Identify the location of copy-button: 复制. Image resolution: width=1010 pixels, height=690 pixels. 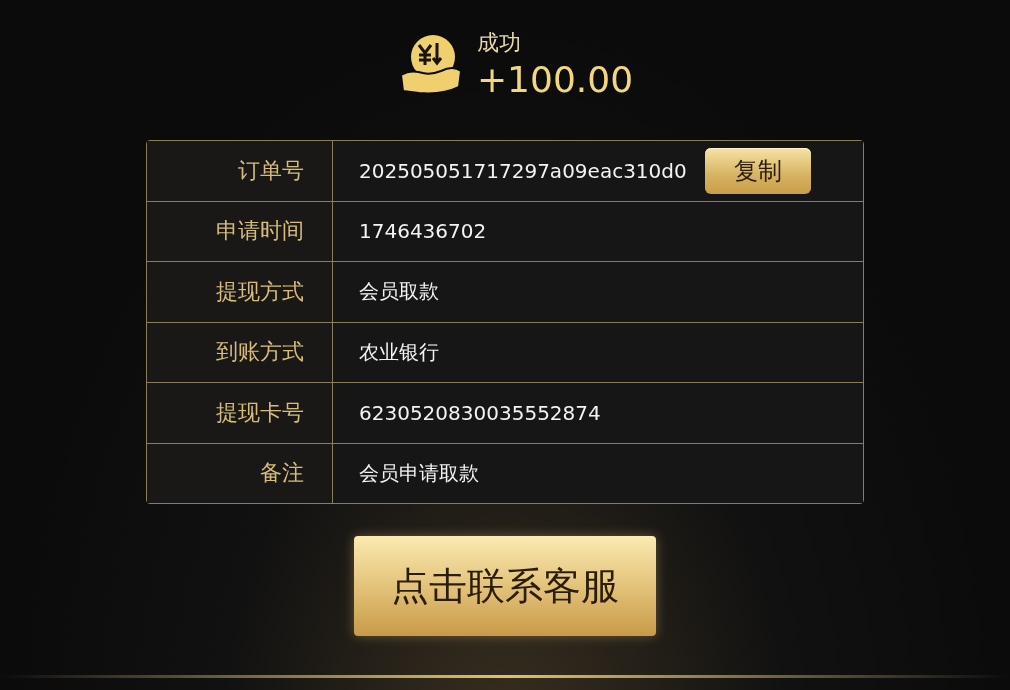
(757, 170).